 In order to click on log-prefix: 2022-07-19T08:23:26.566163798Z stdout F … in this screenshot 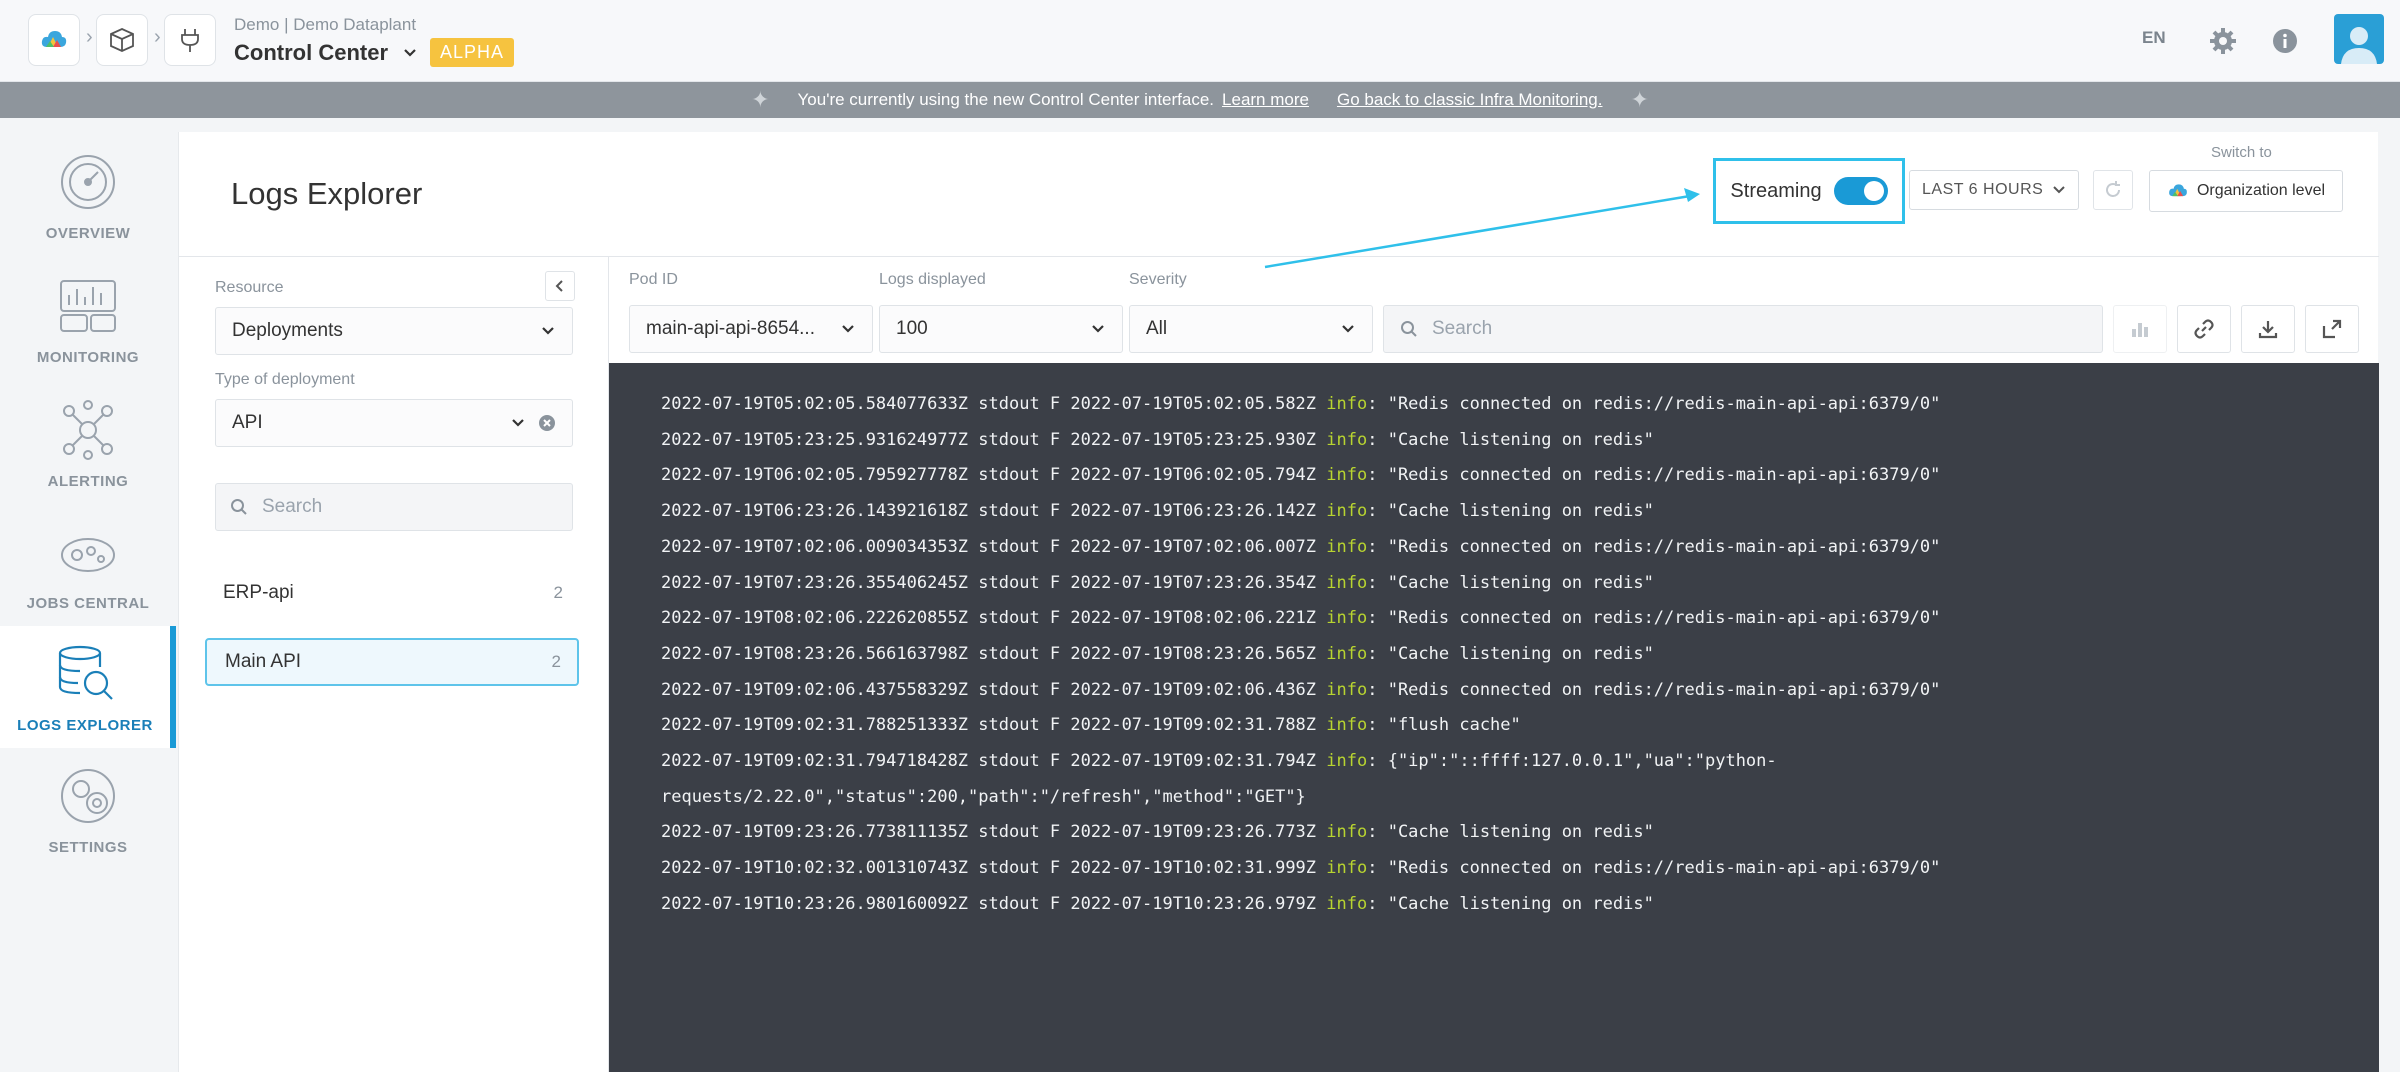, I will do `click(994, 653)`.